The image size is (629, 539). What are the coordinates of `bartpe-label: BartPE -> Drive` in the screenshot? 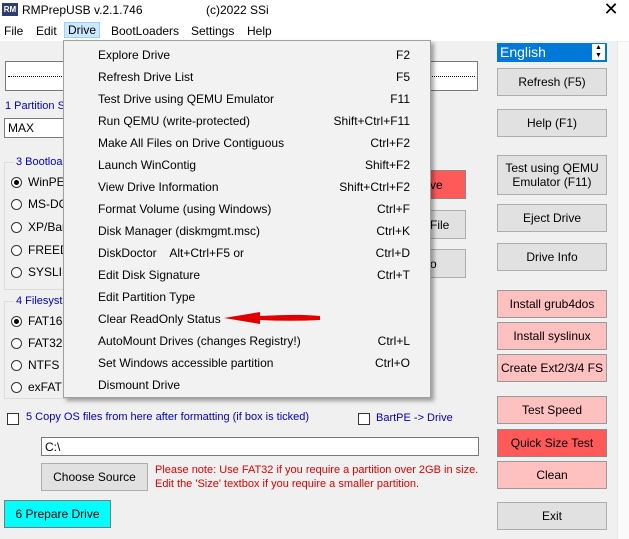 It's located at (414, 418).